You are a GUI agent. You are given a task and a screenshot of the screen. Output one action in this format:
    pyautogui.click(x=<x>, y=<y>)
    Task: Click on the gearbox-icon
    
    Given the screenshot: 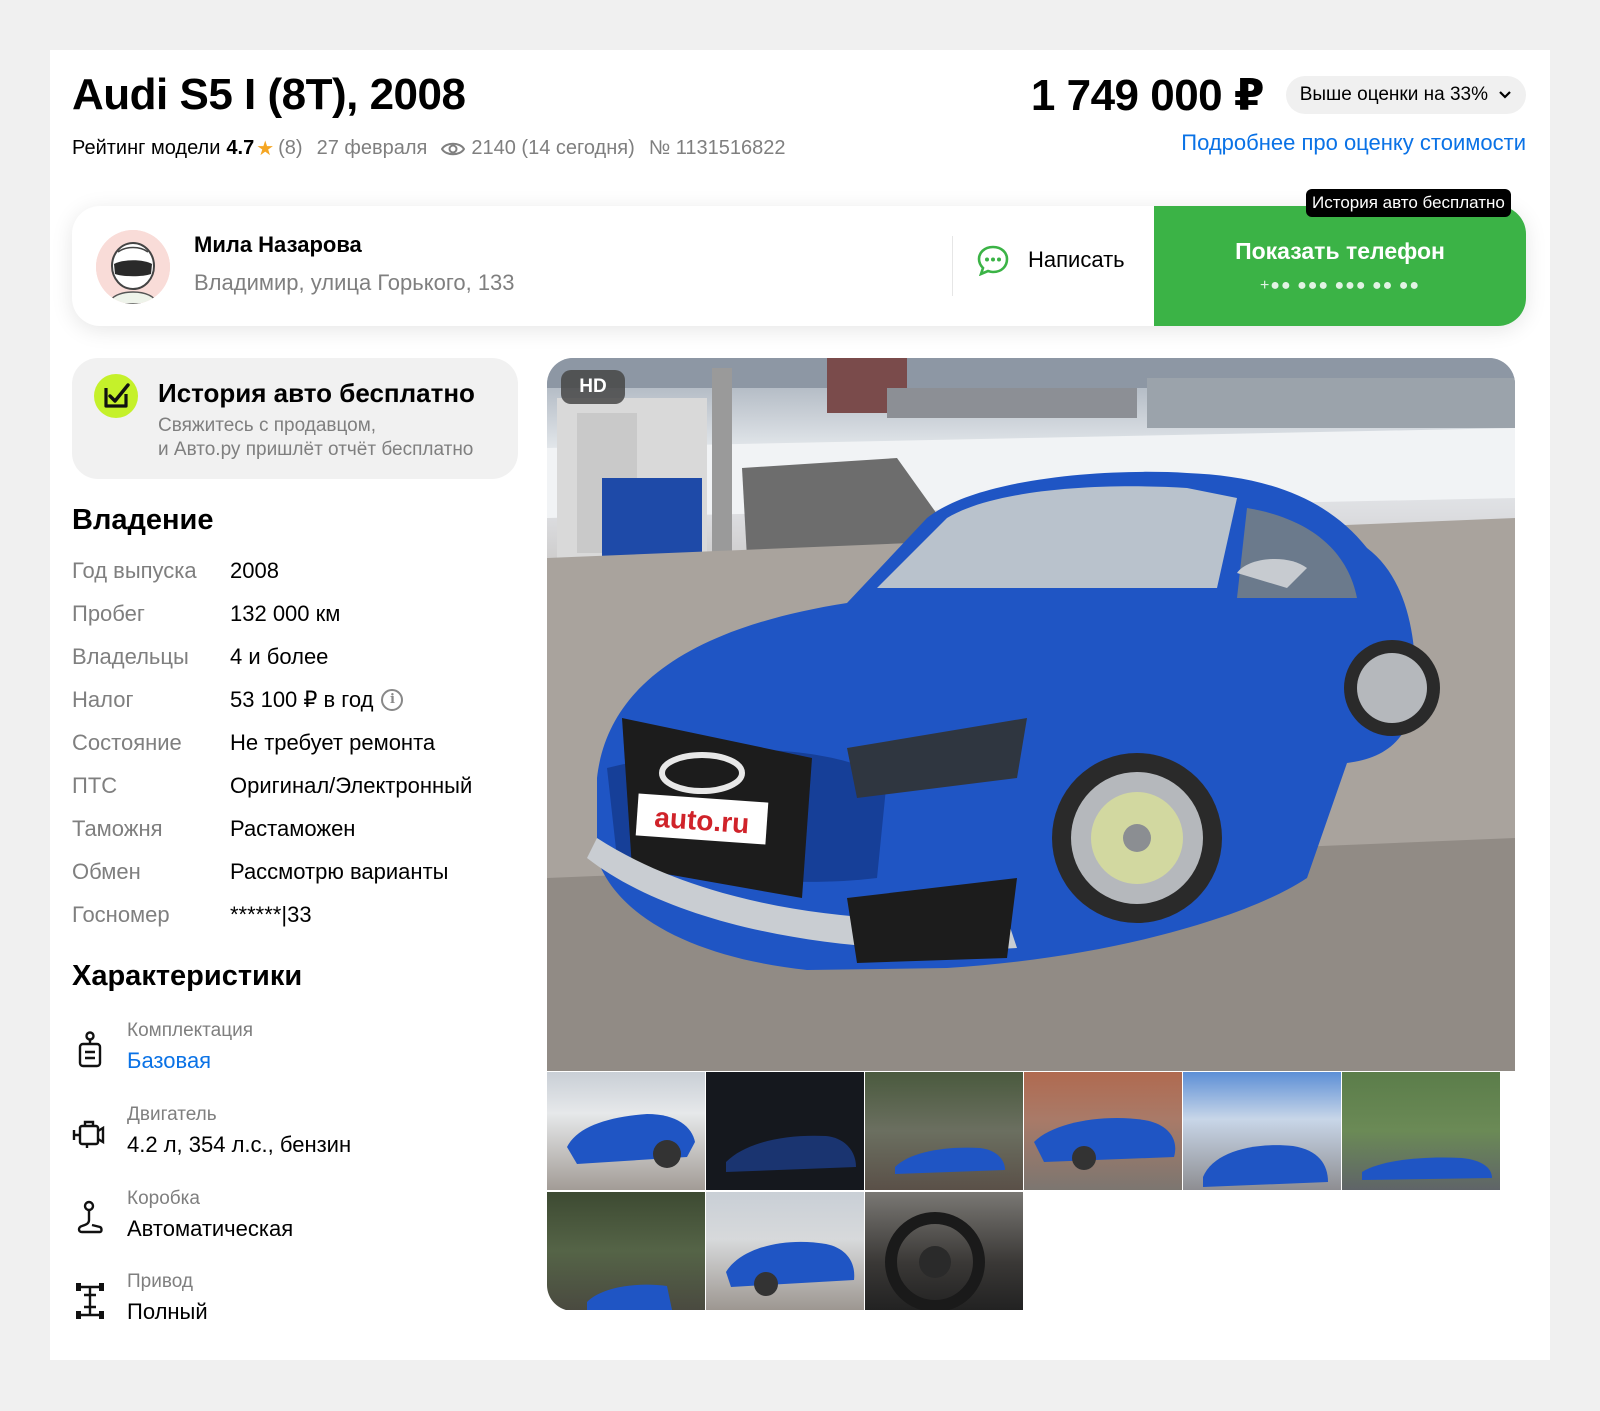 What is the action you would take?
    pyautogui.click(x=90, y=1217)
    